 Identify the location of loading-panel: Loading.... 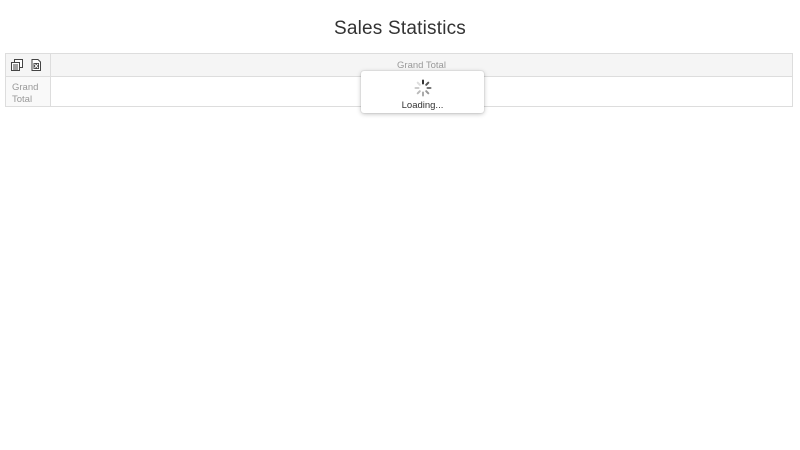
(422, 92).